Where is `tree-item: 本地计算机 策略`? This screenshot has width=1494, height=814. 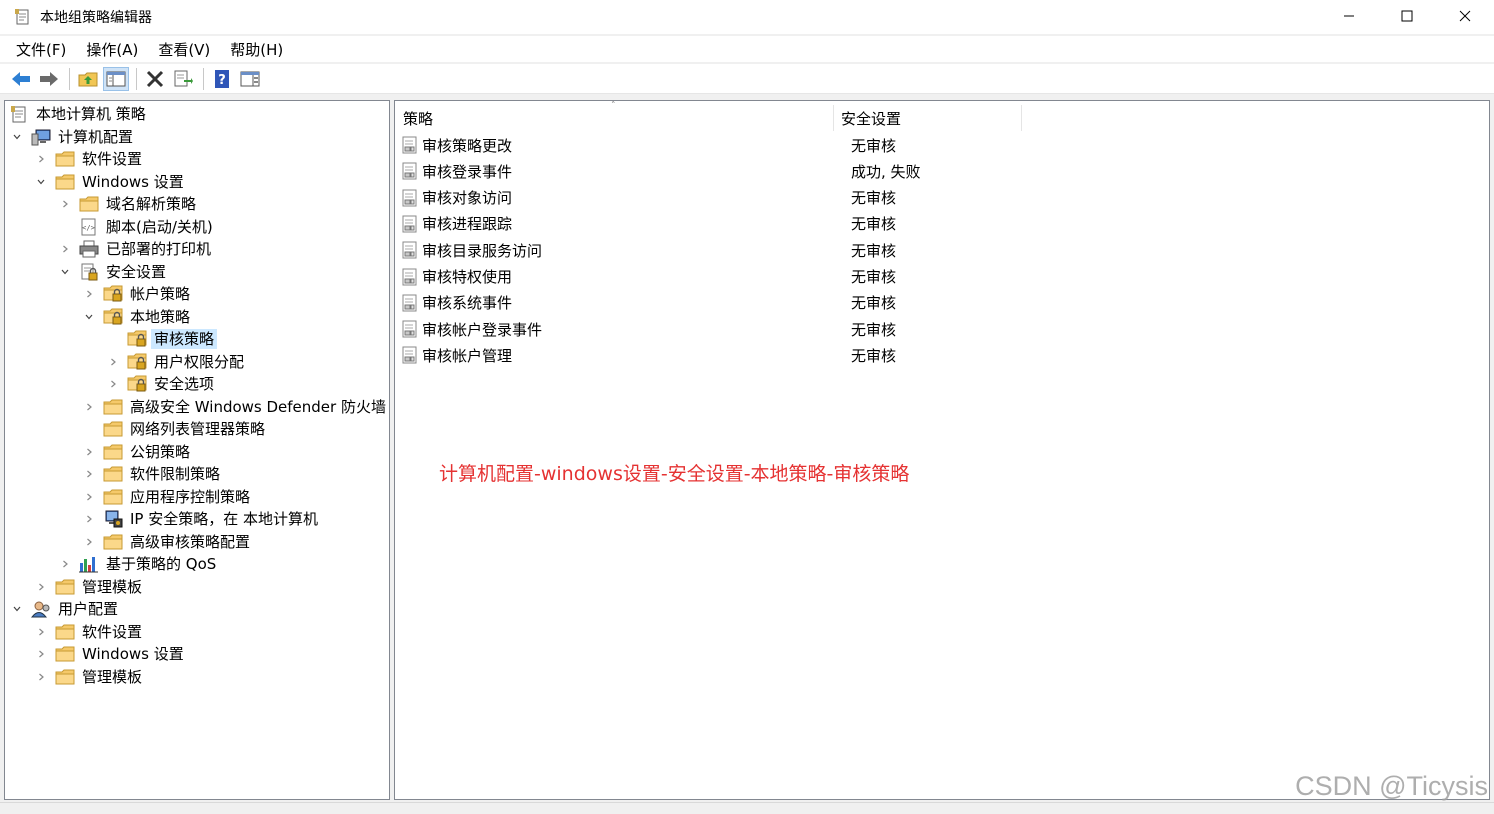 tree-item: 本地计算机 策略 is located at coordinates (79, 114).